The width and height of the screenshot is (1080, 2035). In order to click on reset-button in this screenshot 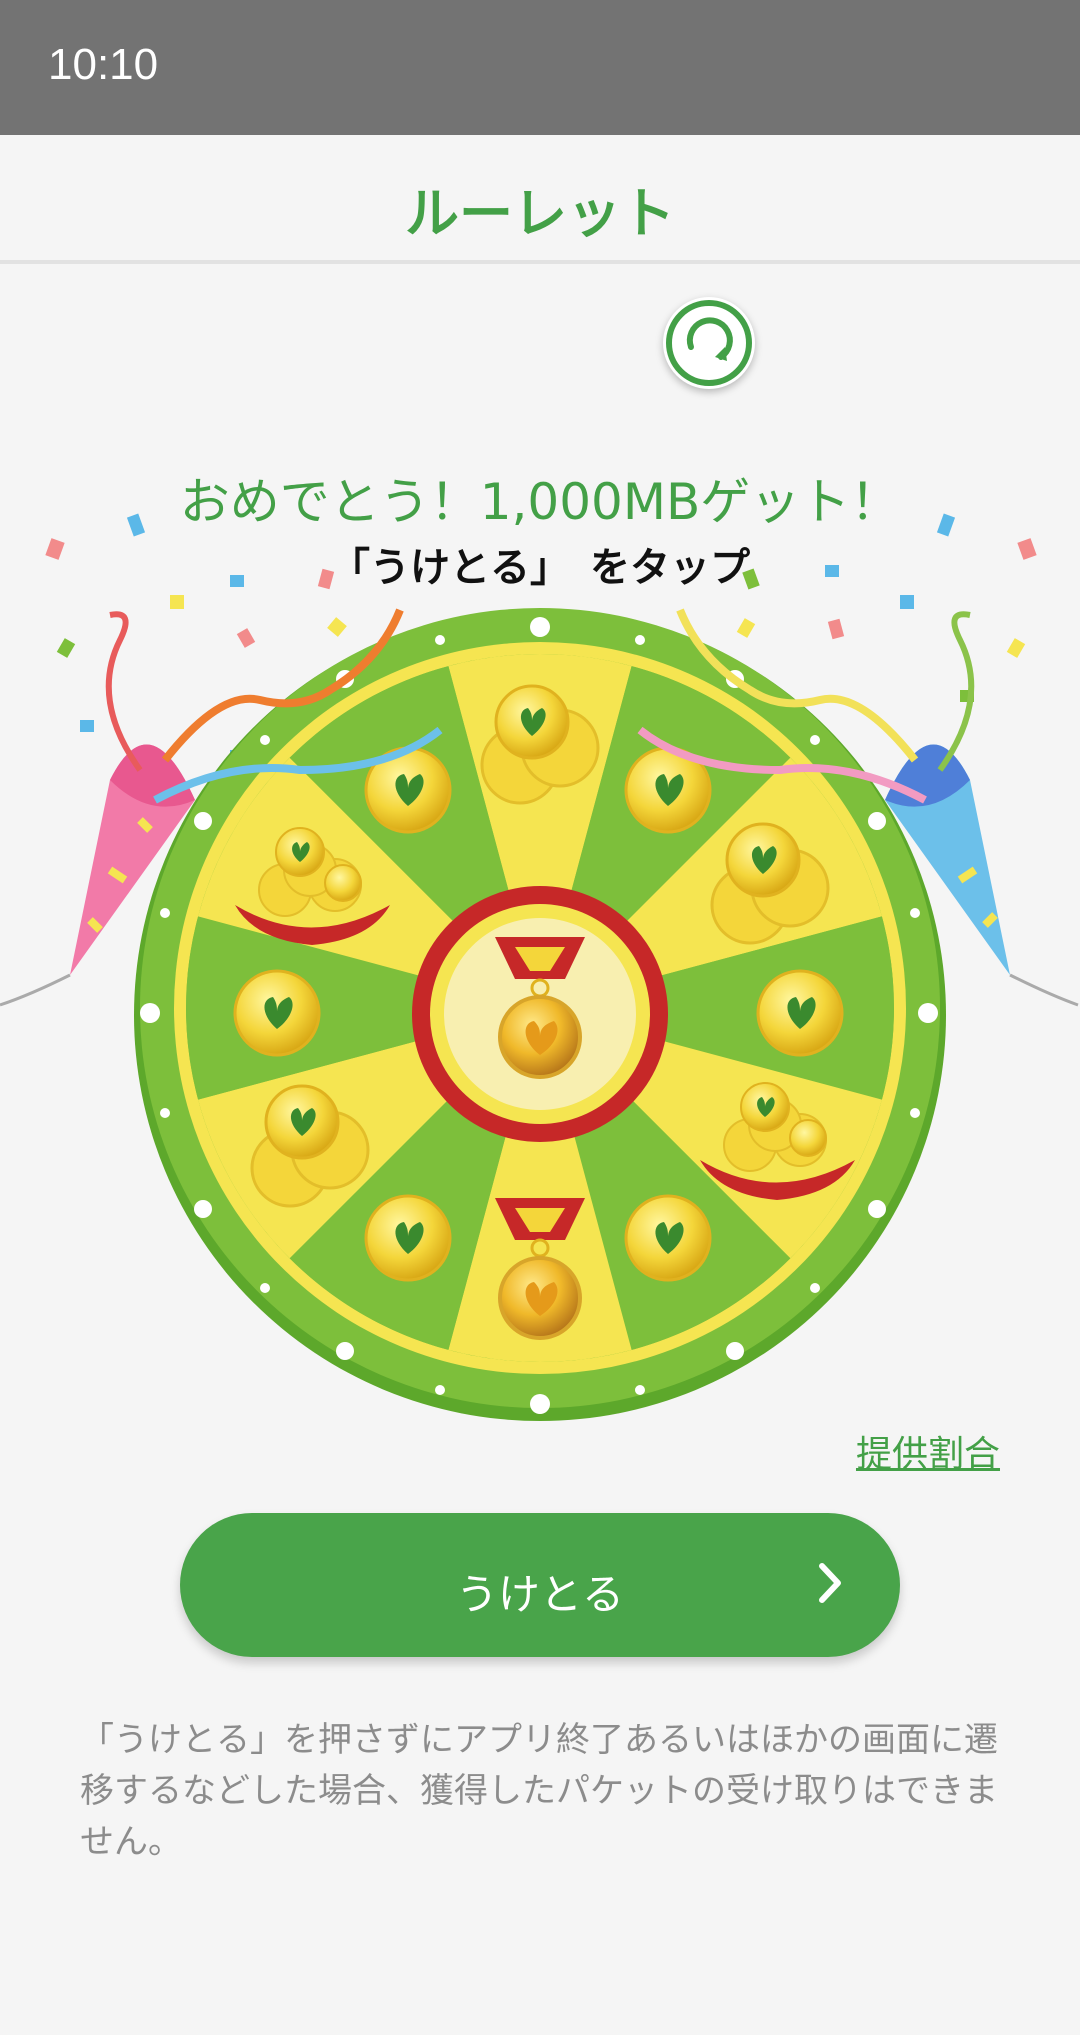, I will do `click(709, 343)`.